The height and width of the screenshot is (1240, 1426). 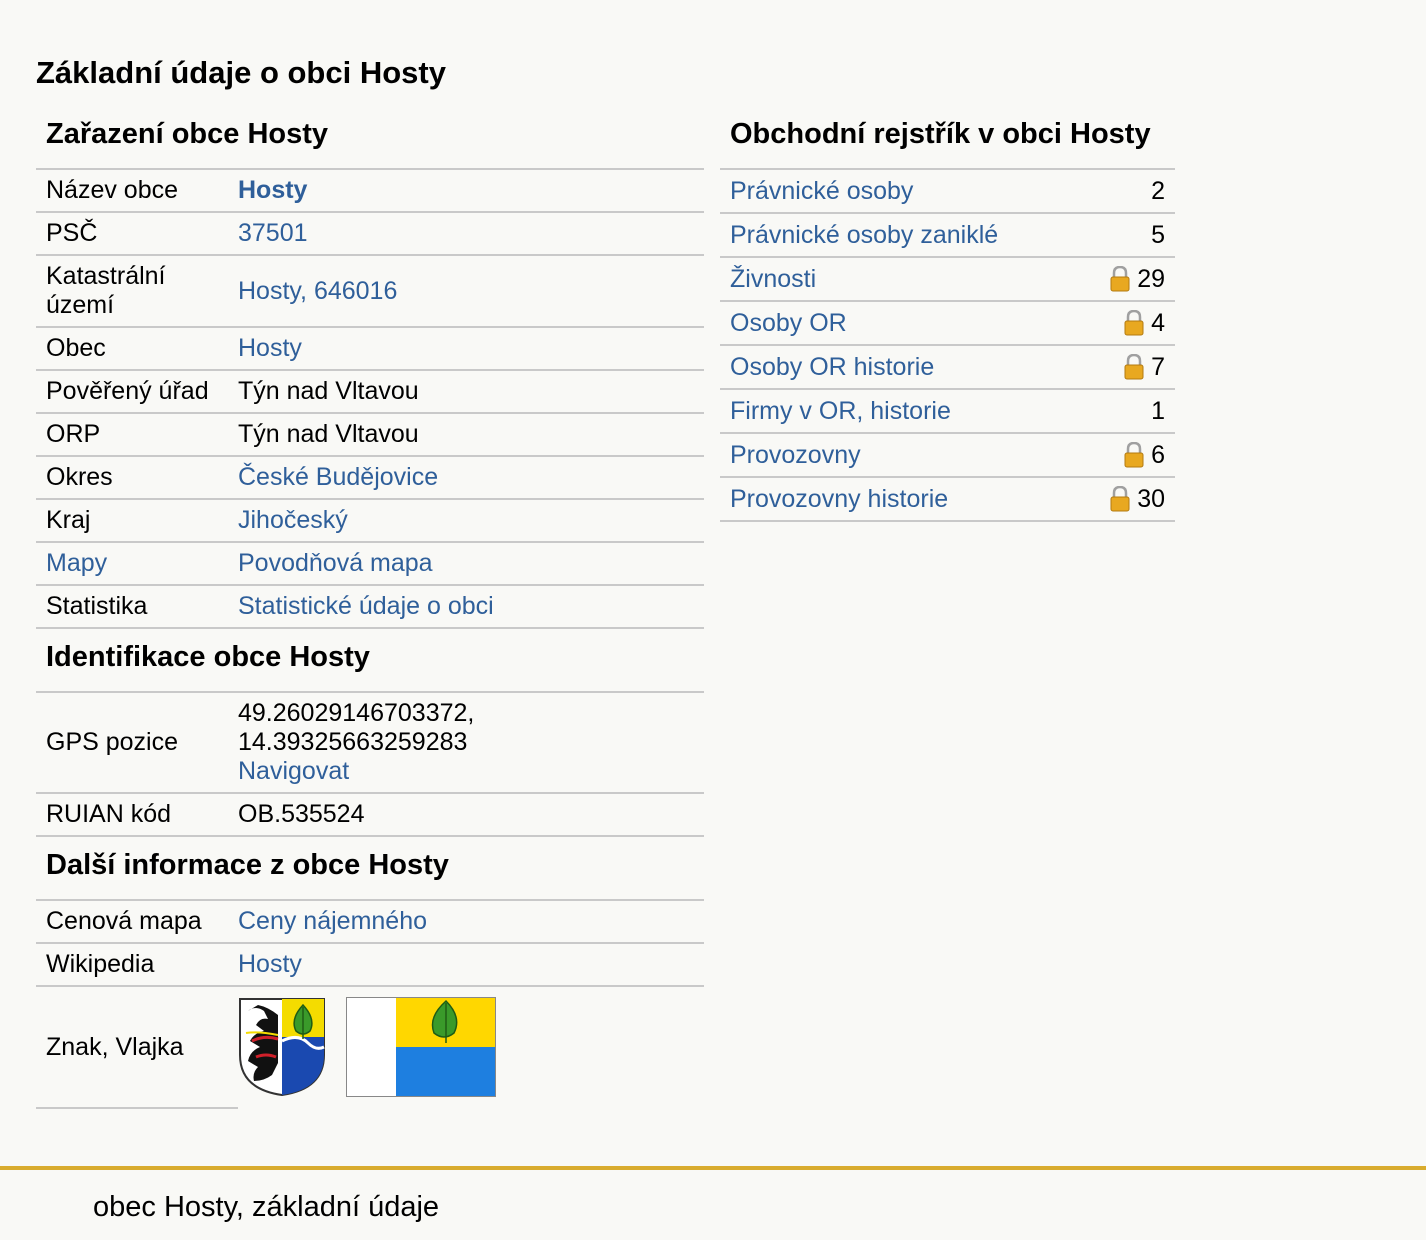 I want to click on count-wrap: 30, so click(x=1137, y=499).